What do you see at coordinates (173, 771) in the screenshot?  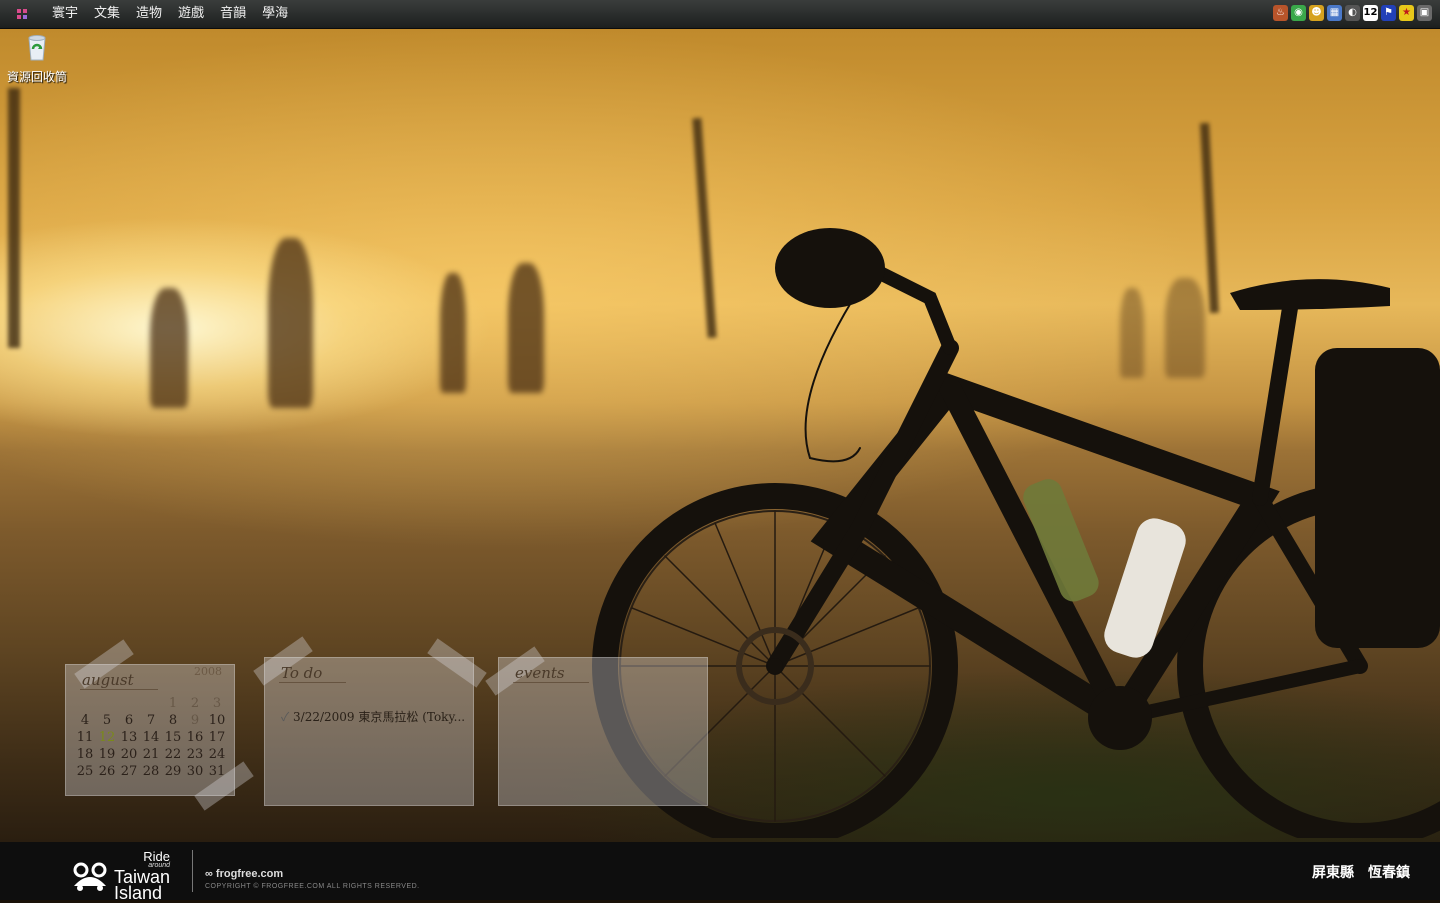 I see `calendar-day: 29` at bounding box center [173, 771].